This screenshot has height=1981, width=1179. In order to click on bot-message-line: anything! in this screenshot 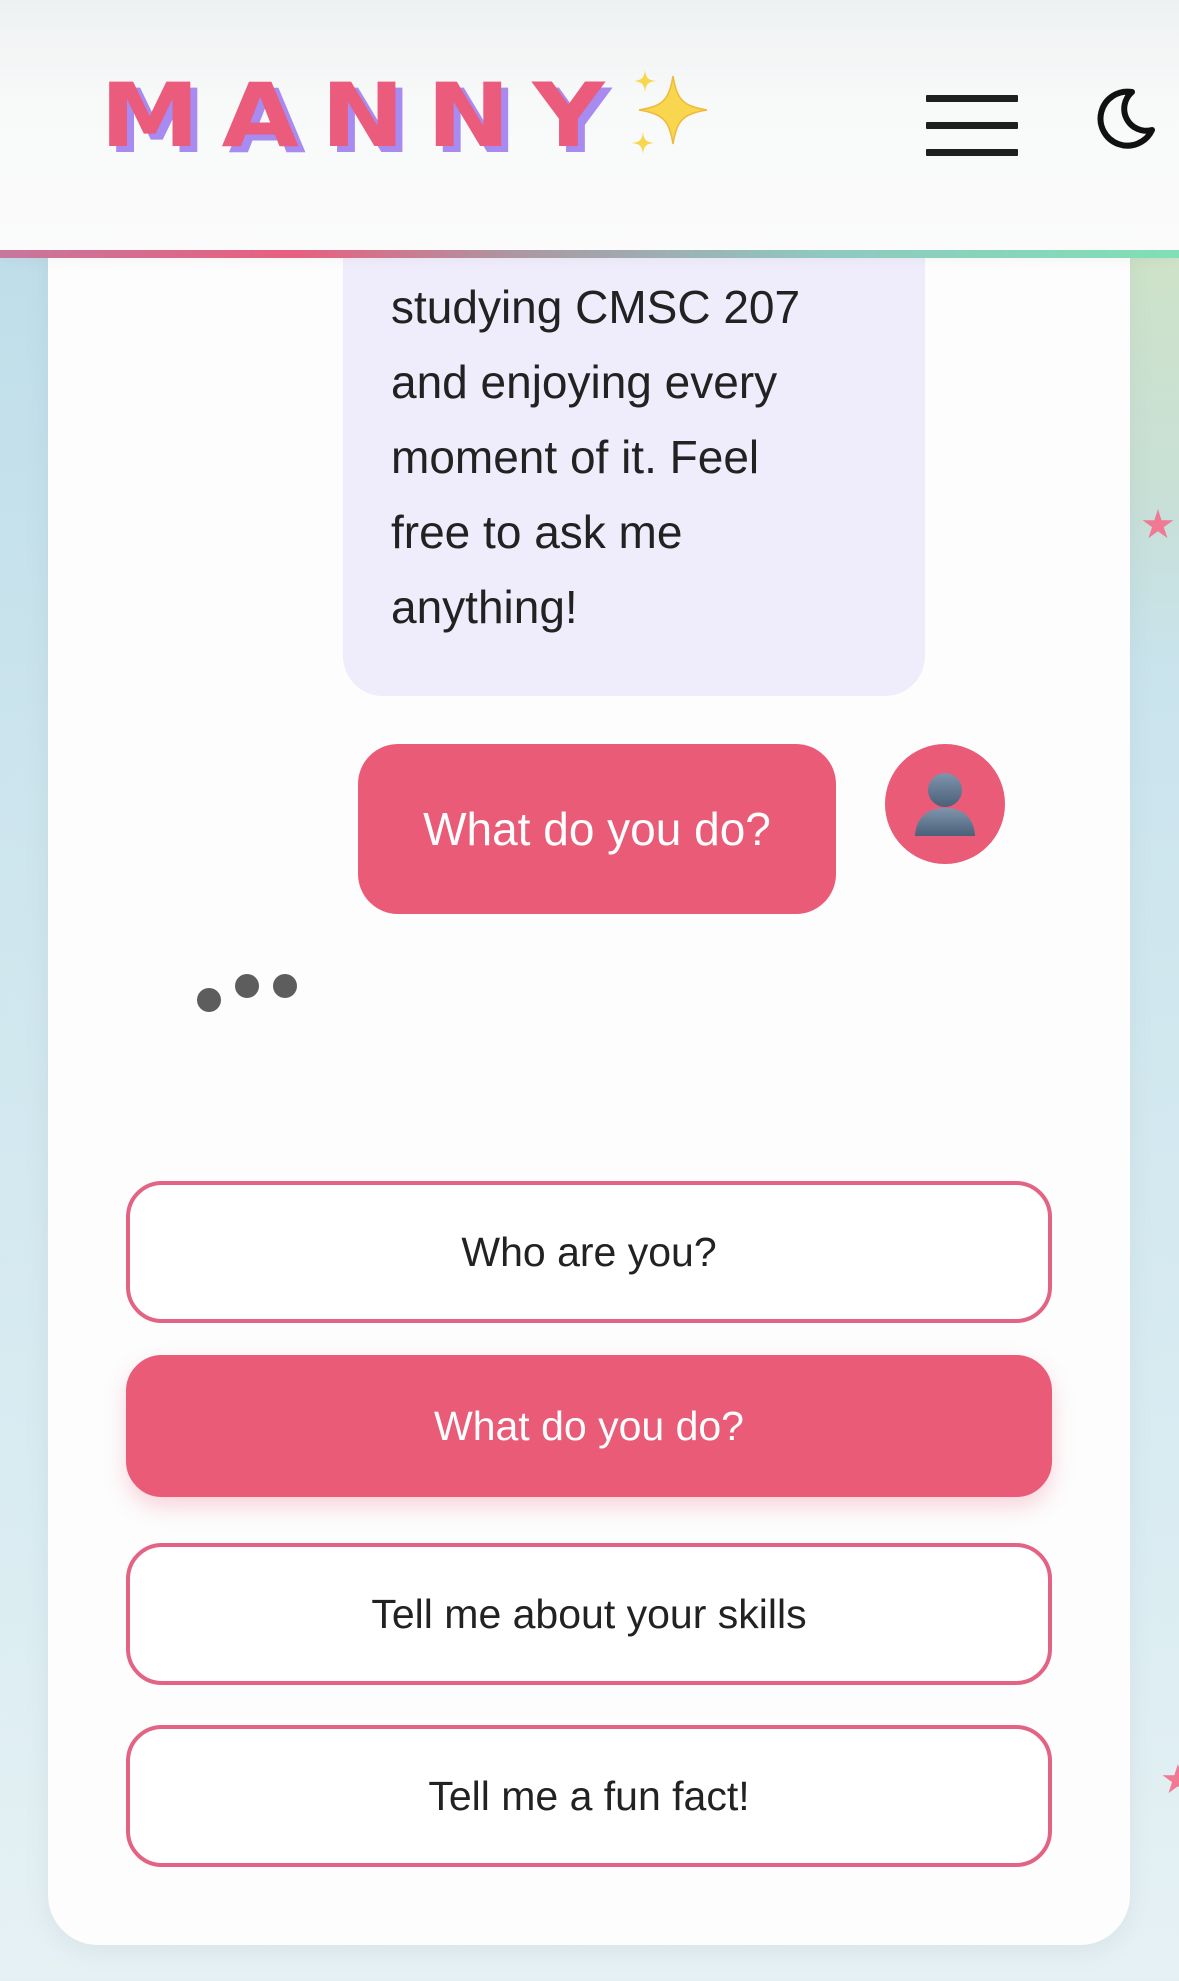, I will do `click(484, 607)`.